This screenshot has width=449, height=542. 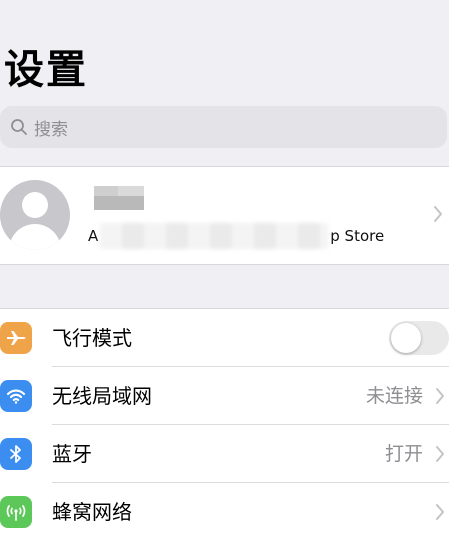 I want to click on airplane-mode-toggle, so click(x=419, y=338).